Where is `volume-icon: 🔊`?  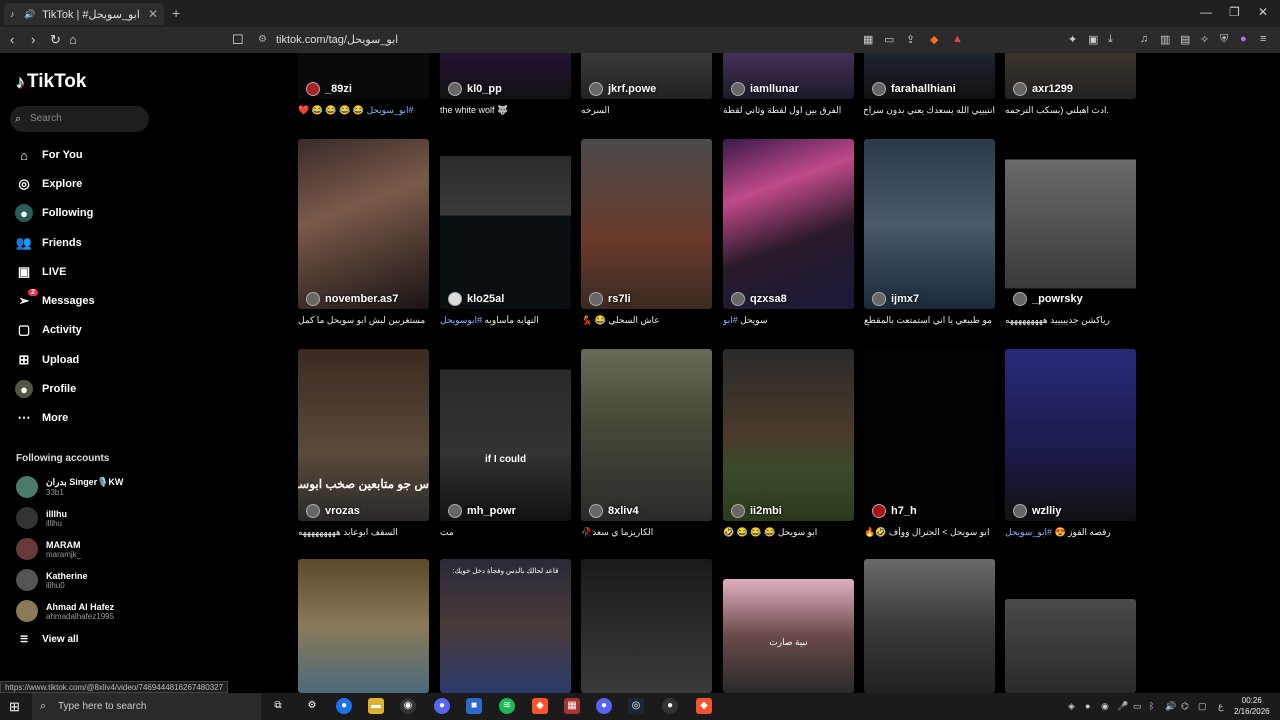 volume-icon: 🔊 is located at coordinates (1170, 706).